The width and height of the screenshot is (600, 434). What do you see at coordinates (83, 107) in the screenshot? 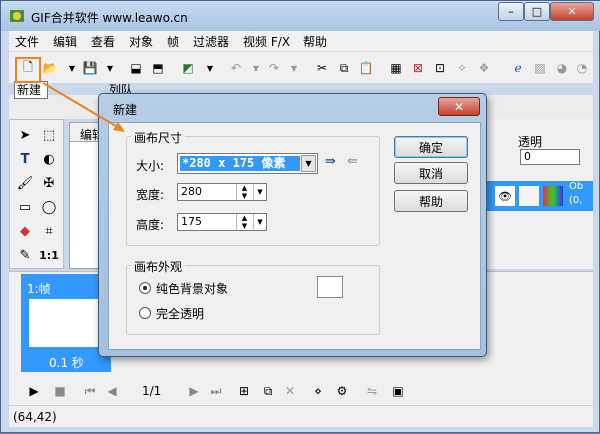
I see `annotation-arrow` at bounding box center [83, 107].